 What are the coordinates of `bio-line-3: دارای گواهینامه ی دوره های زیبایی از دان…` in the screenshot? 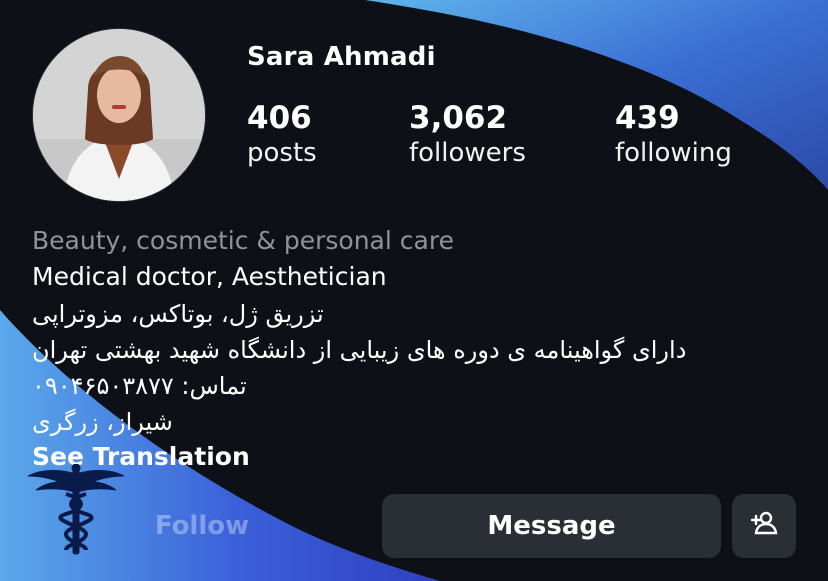 It's located at (359, 350).